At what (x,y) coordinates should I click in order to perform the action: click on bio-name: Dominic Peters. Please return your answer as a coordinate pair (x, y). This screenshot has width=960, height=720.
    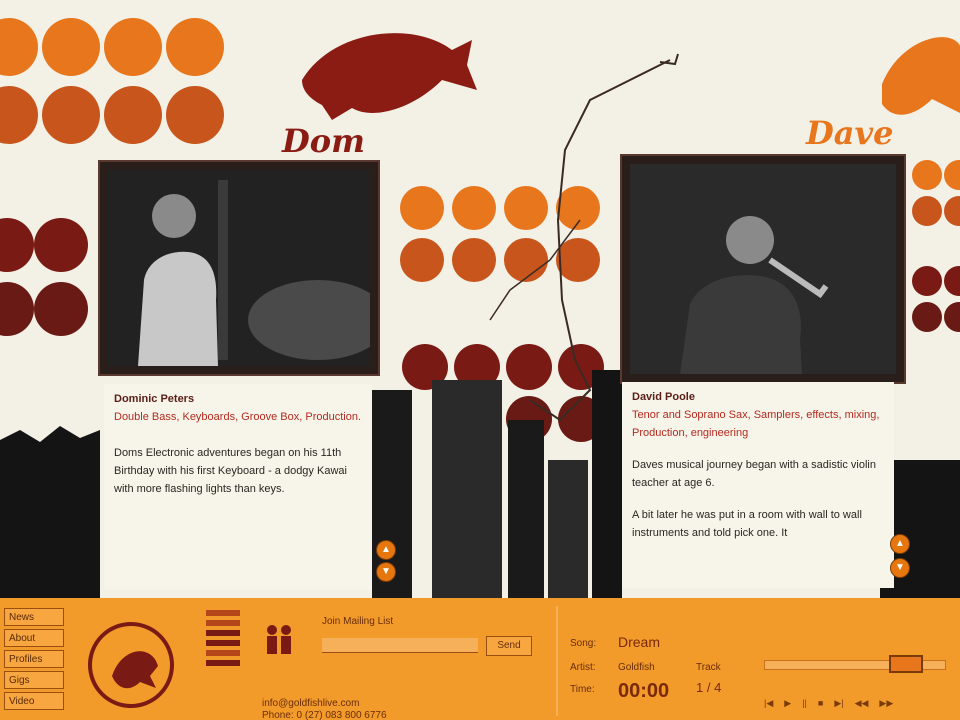
    Looking at the image, I should click on (154, 399).